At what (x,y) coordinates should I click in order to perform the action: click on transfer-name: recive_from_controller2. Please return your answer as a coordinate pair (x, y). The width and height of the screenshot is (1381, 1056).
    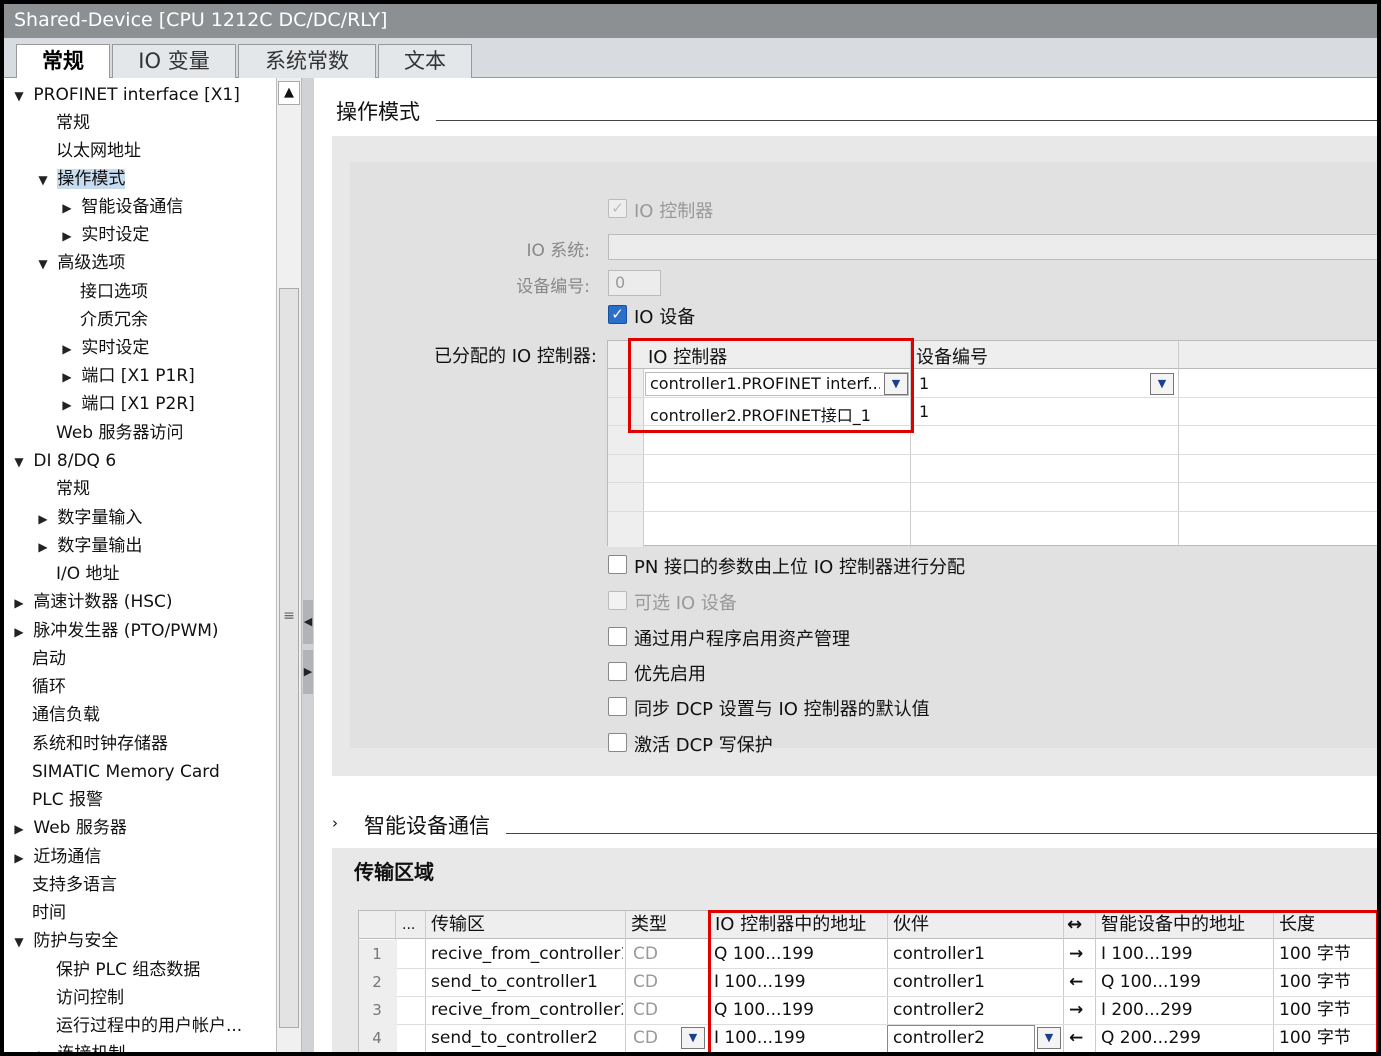
    Looking at the image, I should click on (527, 1010).